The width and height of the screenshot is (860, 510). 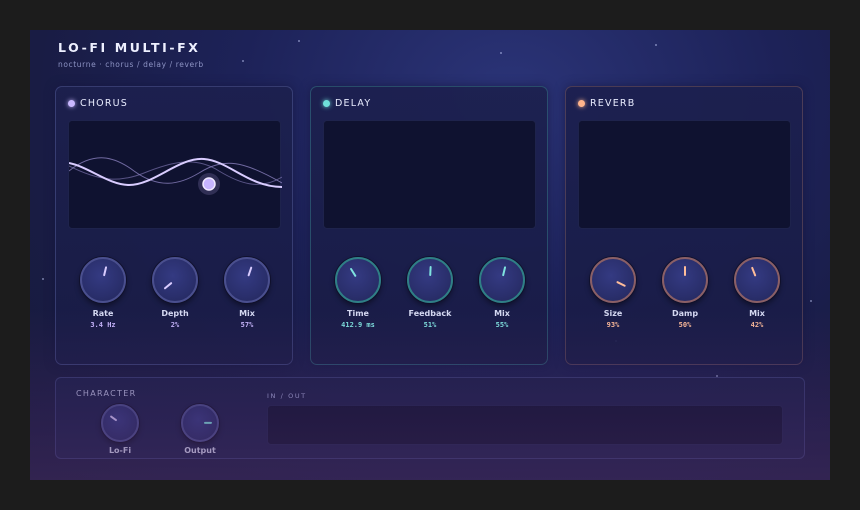 What do you see at coordinates (685, 325) in the screenshot?
I see `reverb-damp-value: 50%` at bounding box center [685, 325].